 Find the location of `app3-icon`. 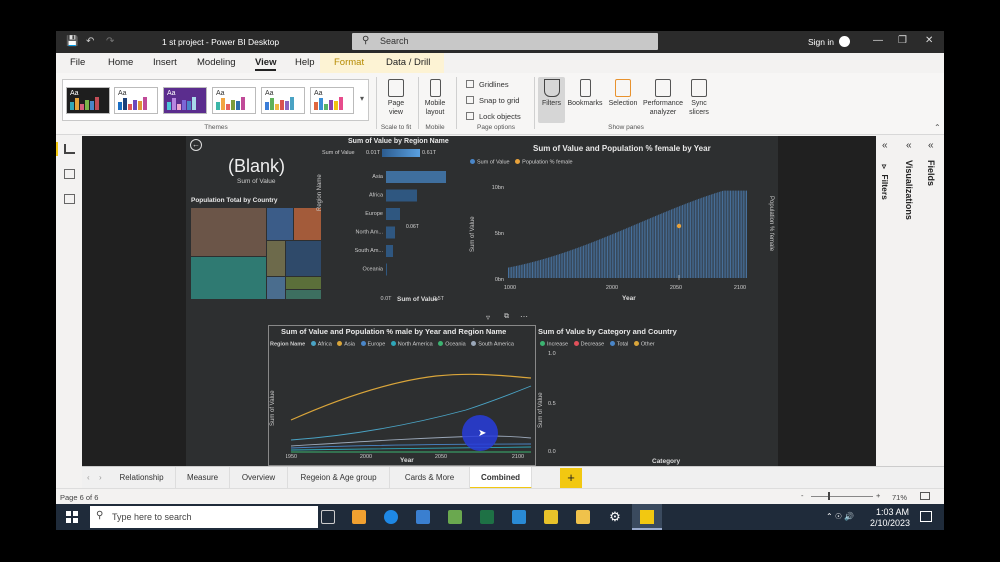

app3-icon is located at coordinates (551, 517).